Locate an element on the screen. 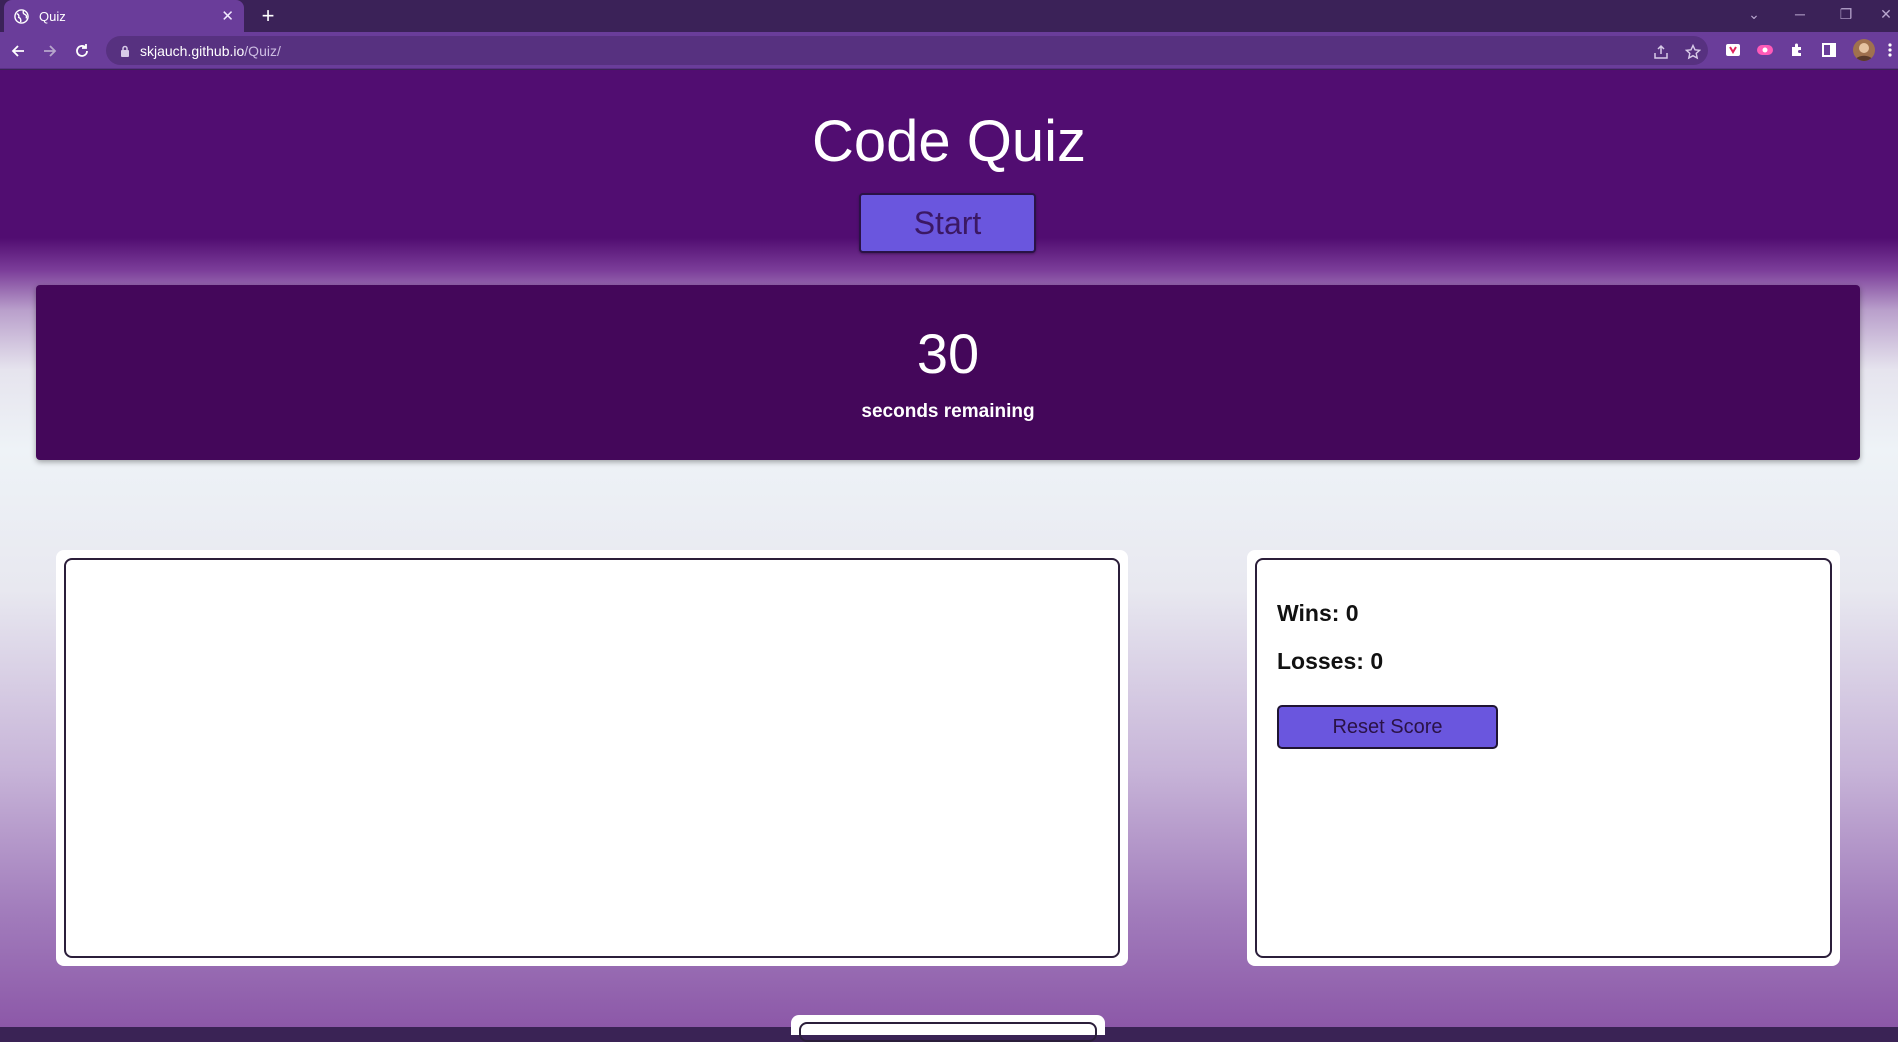 This screenshot has height=1042, width=1898. extensions-icon is located at coordinates (1797, 50).